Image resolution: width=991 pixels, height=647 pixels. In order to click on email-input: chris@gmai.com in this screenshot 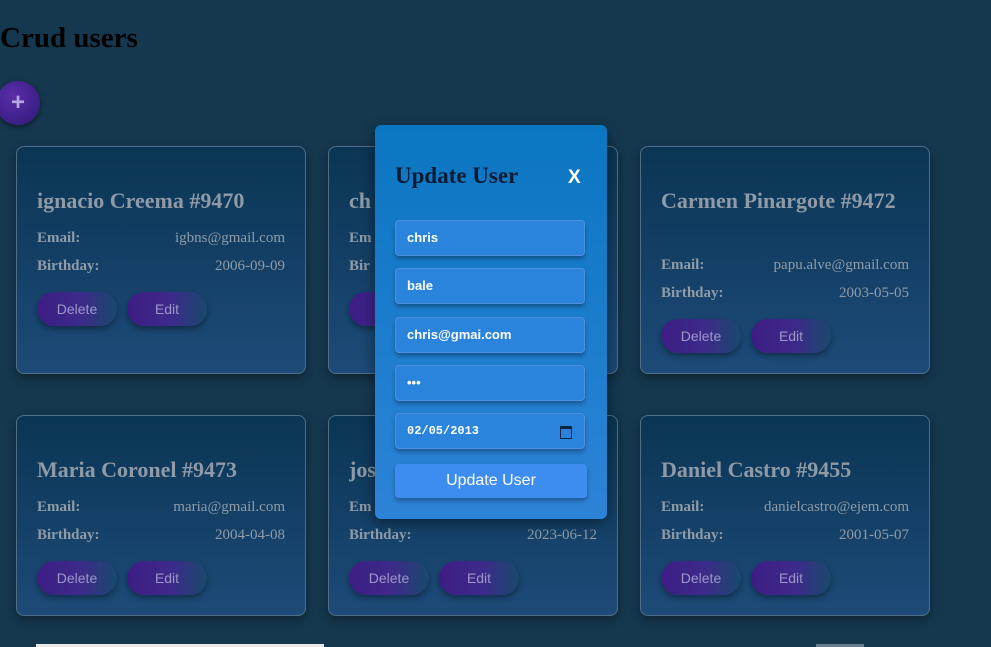, I will do `click(490, 335)`.